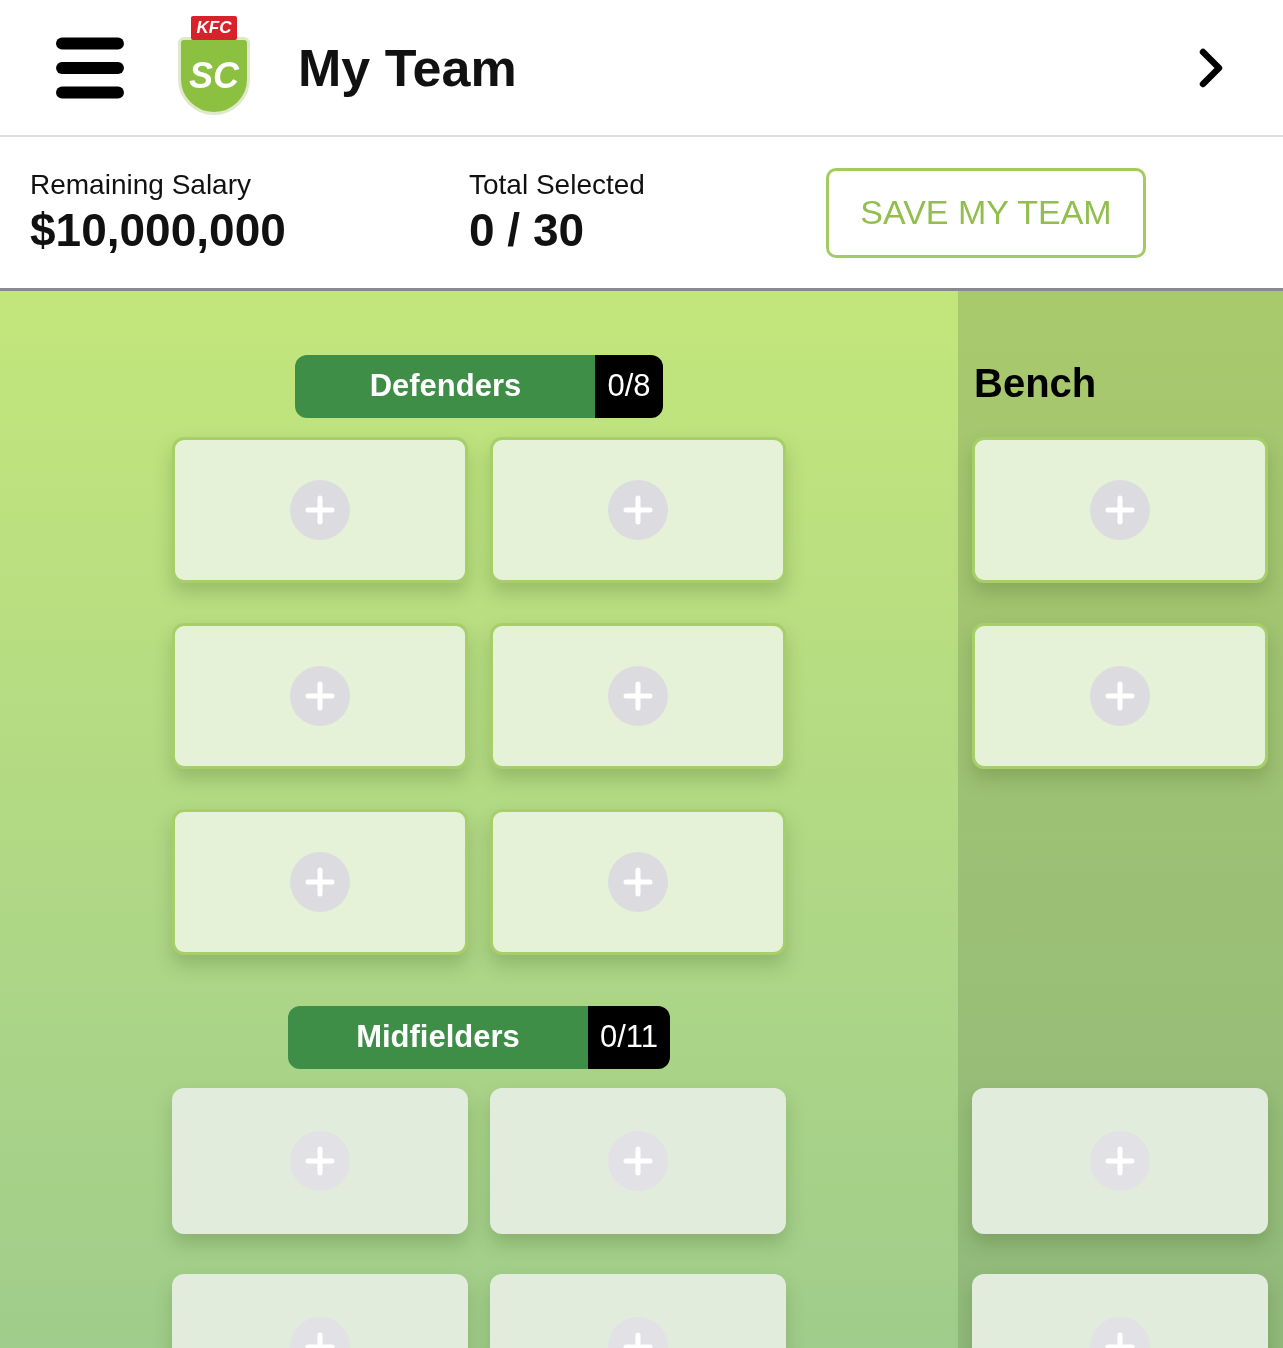 This screenshot has height=1348, width=1283. What do you see at coordinates (986, 212) in the screenshot?
I see `save-team-button: SAVE MY TEAM` at bounding box center [986, 212].